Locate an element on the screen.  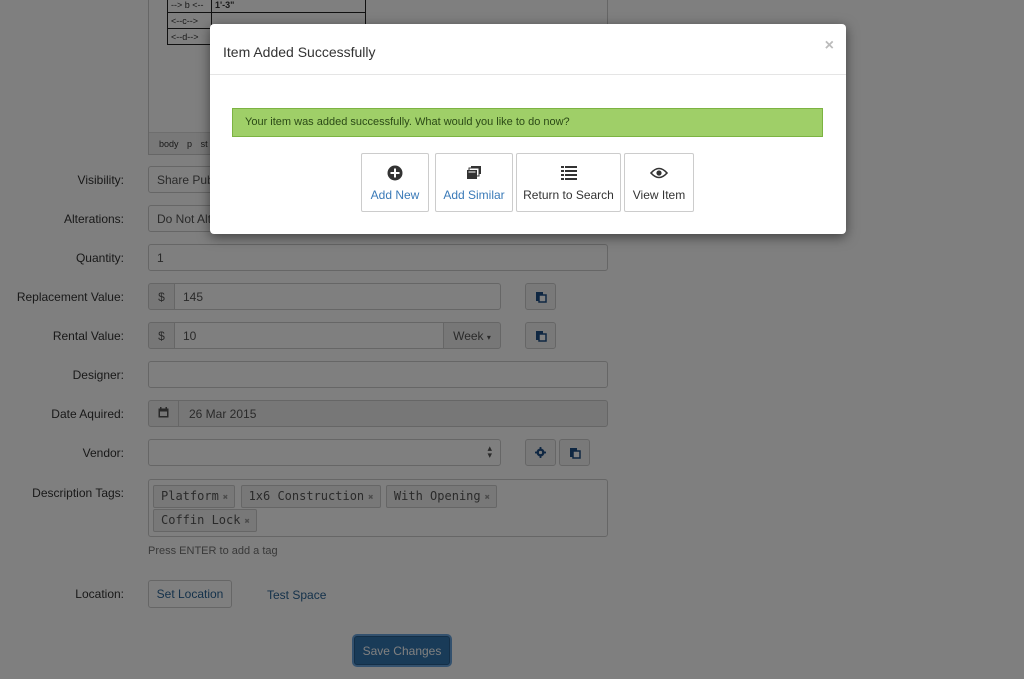
plus-circle-icon is located at coordinates (395, 173).